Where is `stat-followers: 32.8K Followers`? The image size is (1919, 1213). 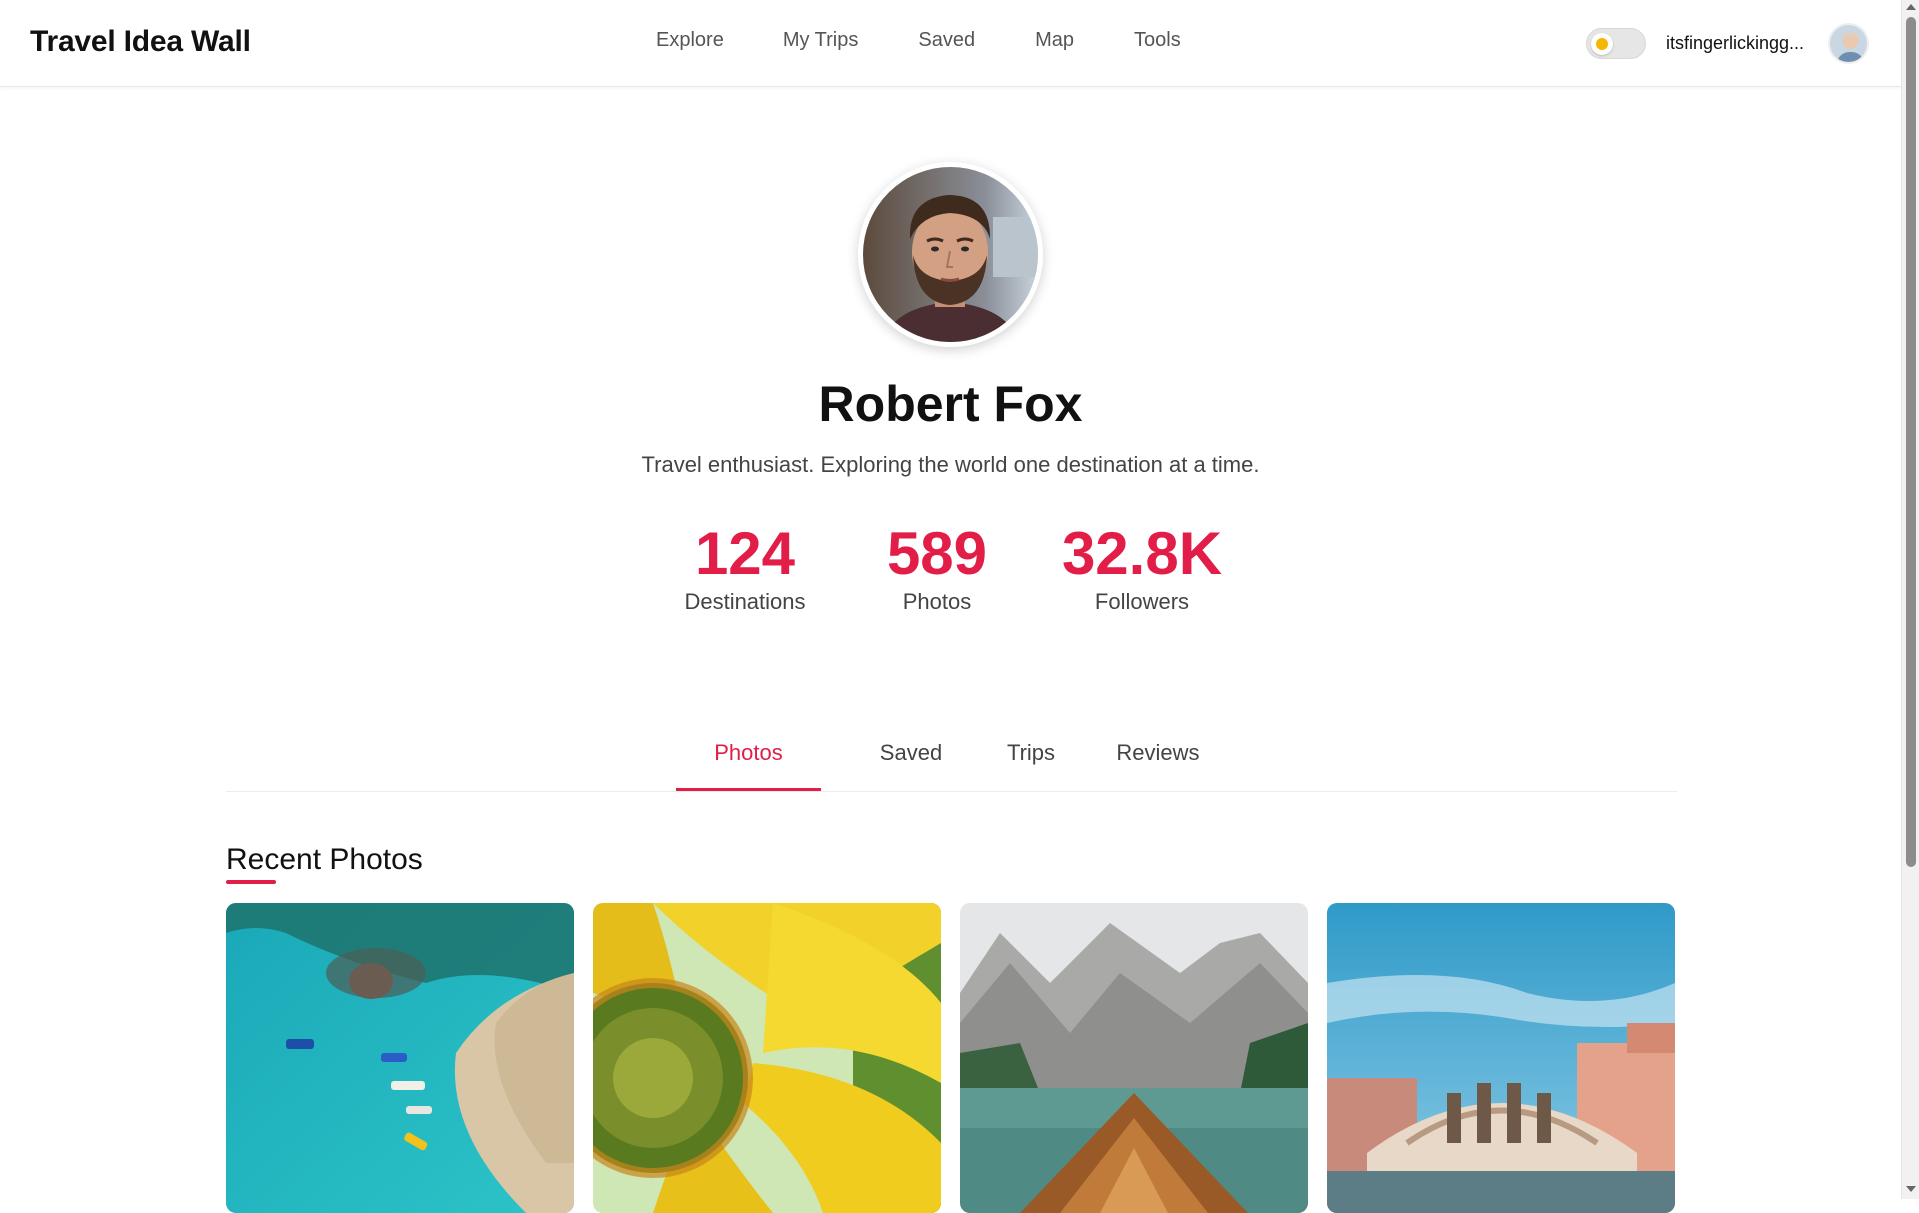 stat-followers: 32.8K Followers is located at coordinates (1142, 568).